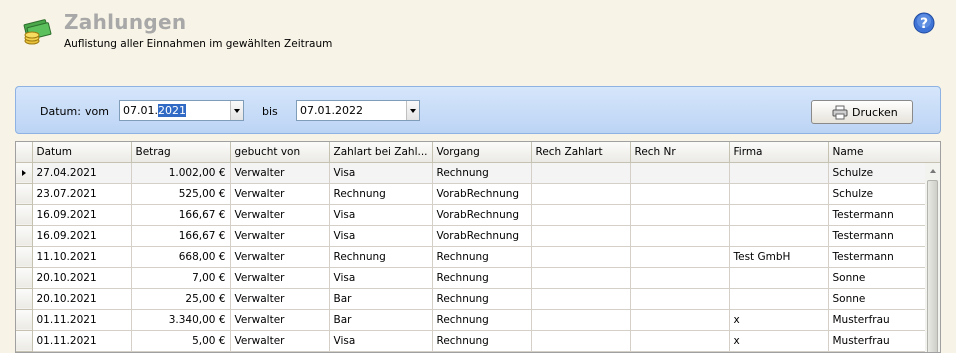 The height and width of the screenshot is (353, 956). What do you see at coordinates (779, 257) in the screenshot?
I see `cell-company: Test GmbH` at bounding box center [779, 257].